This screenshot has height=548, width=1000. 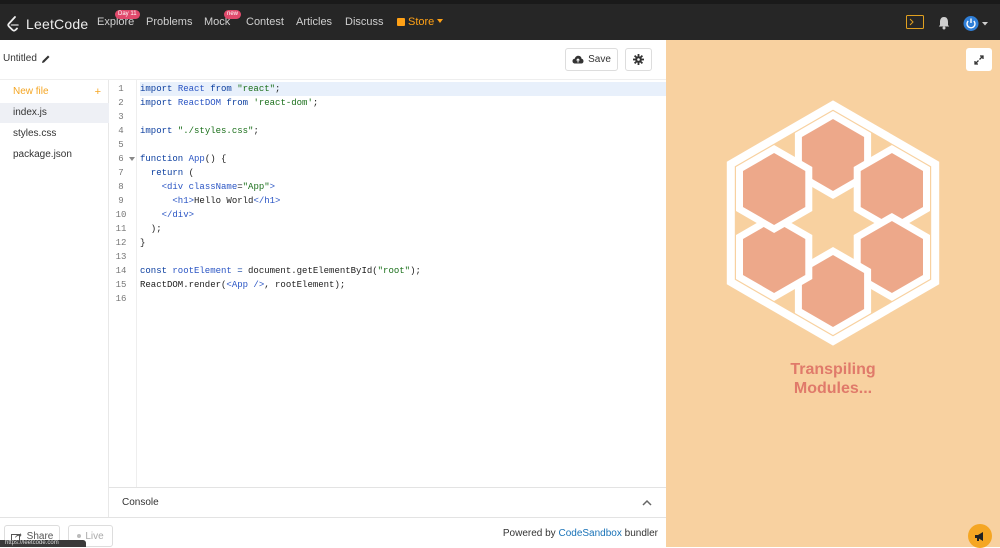 What do you see at coordinates (164, 159) in the screenshot?
I see `code-token: function` at bounding box center [164, 159].